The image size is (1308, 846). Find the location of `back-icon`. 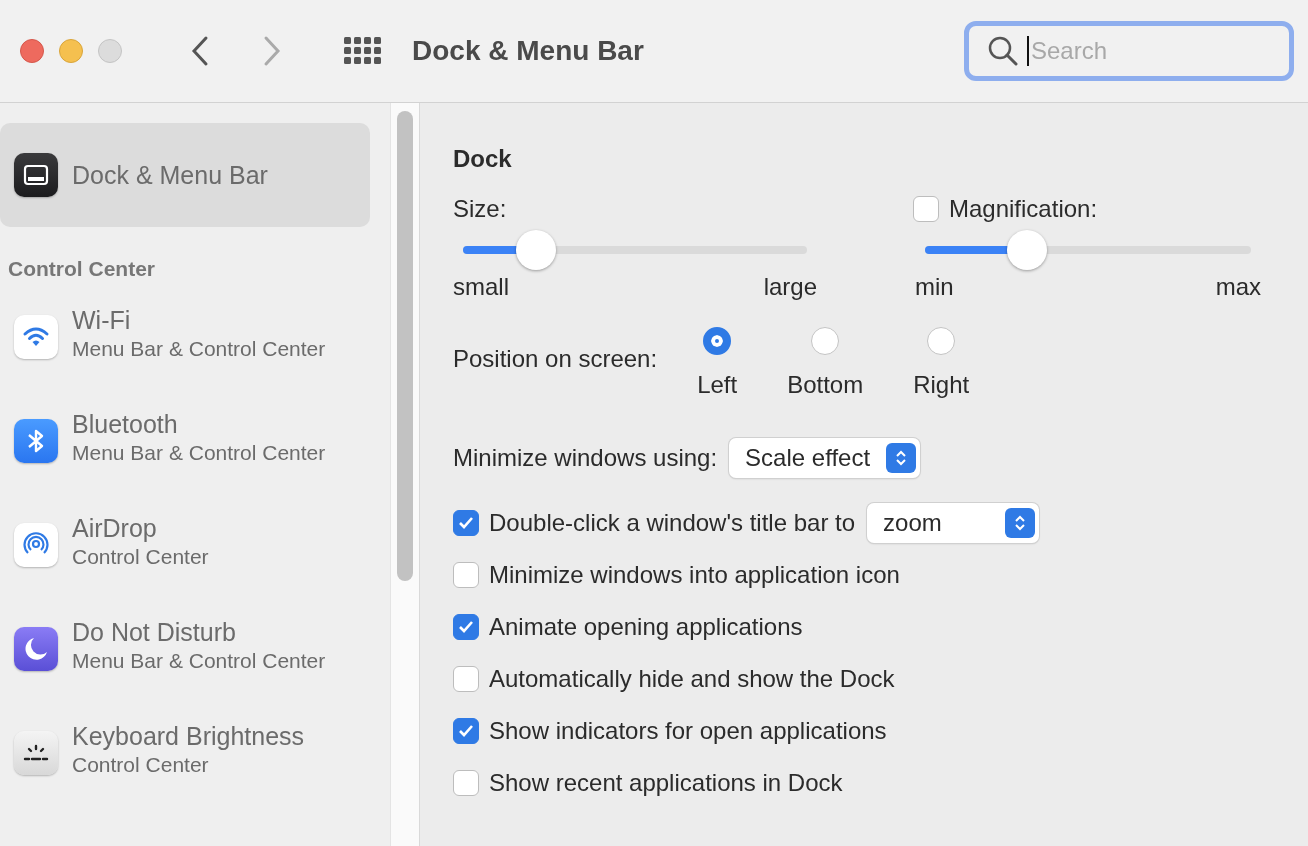

back-icon is located at coordinates (200, 51).